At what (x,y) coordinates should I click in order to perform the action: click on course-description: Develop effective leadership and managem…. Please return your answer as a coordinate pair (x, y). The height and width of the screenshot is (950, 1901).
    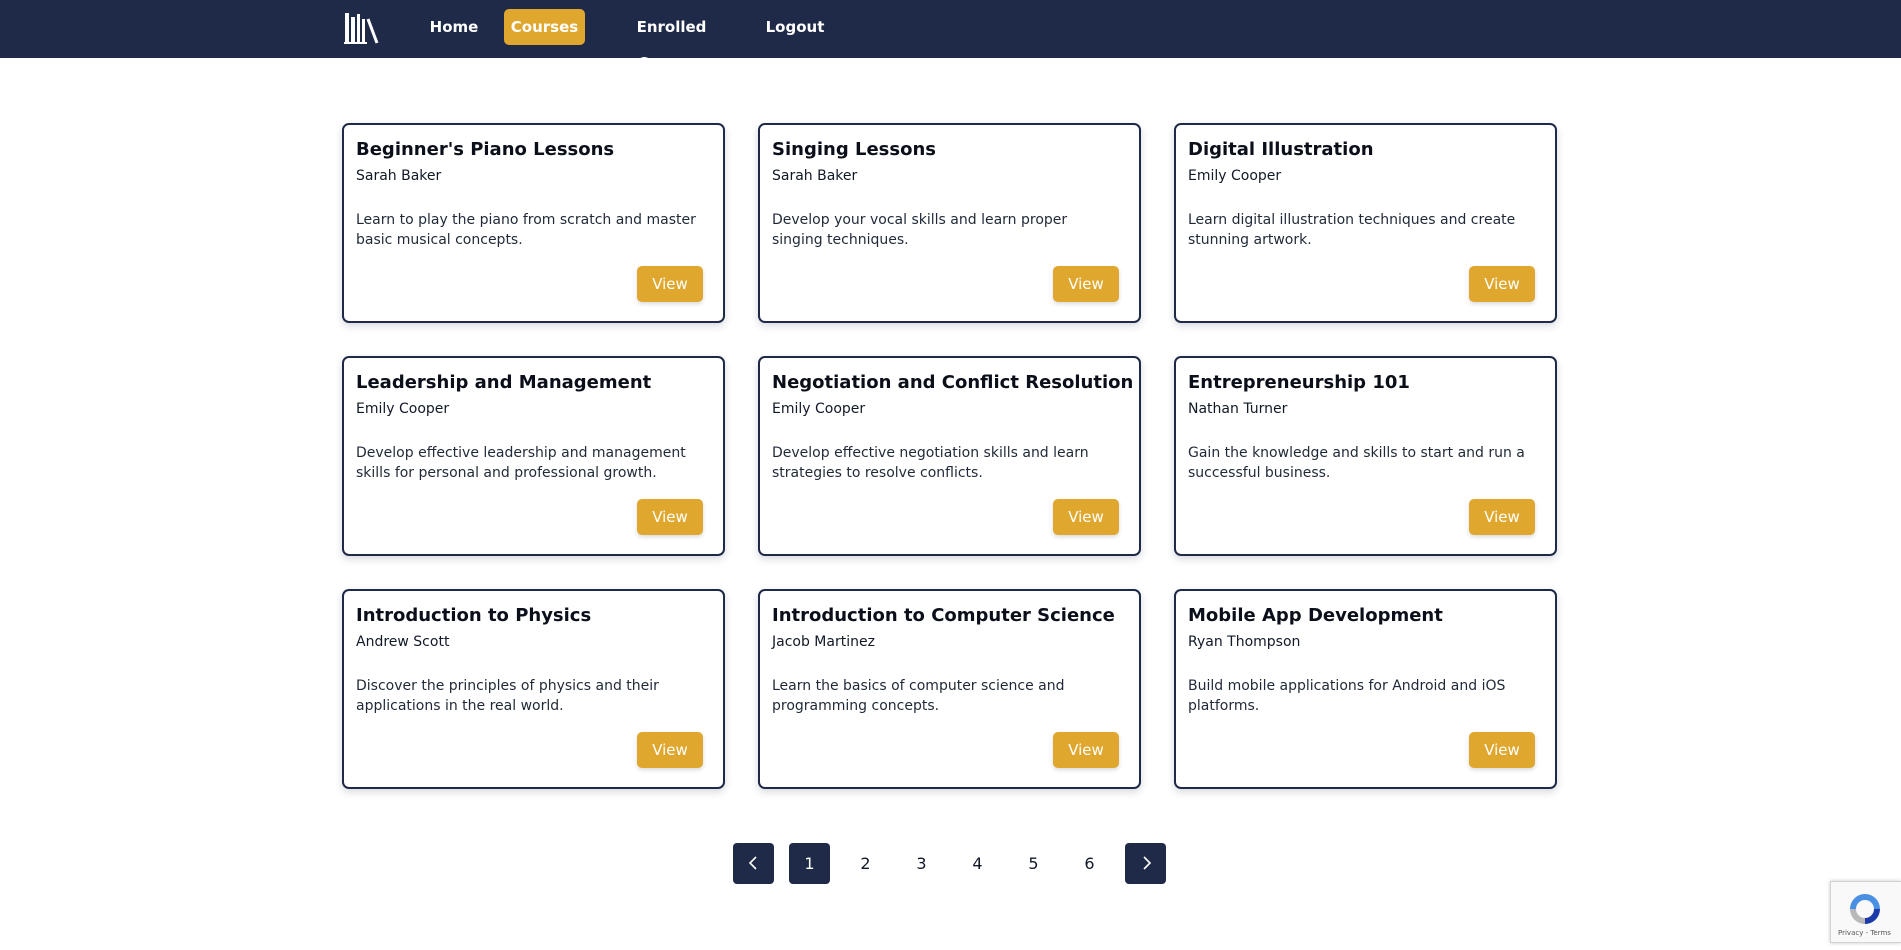
    Looking at the image, I should click on (521, 463).